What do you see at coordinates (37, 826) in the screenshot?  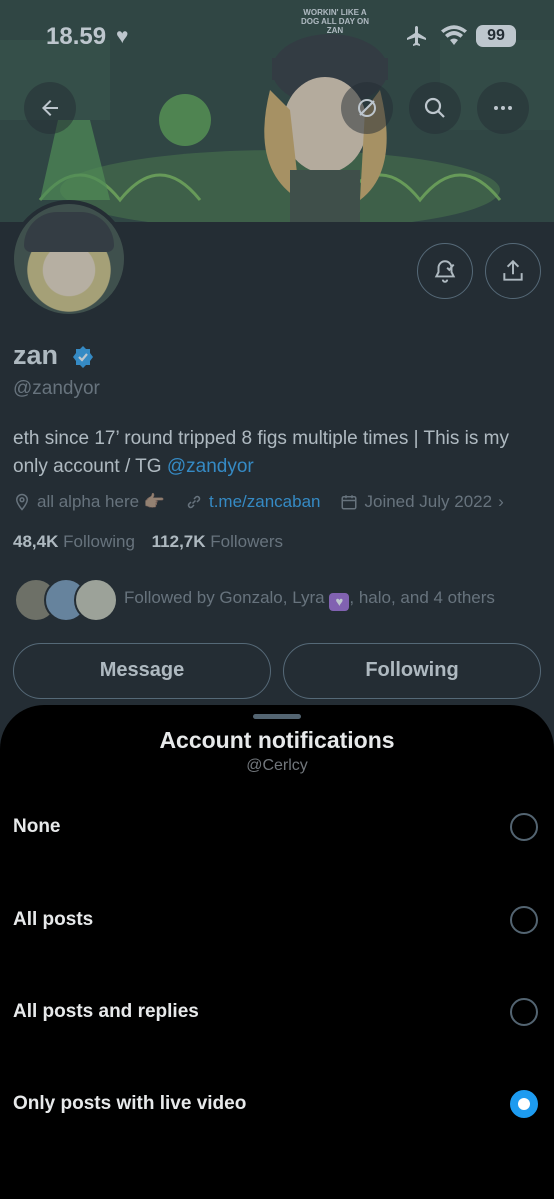 I see `option-label: None` at bounding box center [37, 826].